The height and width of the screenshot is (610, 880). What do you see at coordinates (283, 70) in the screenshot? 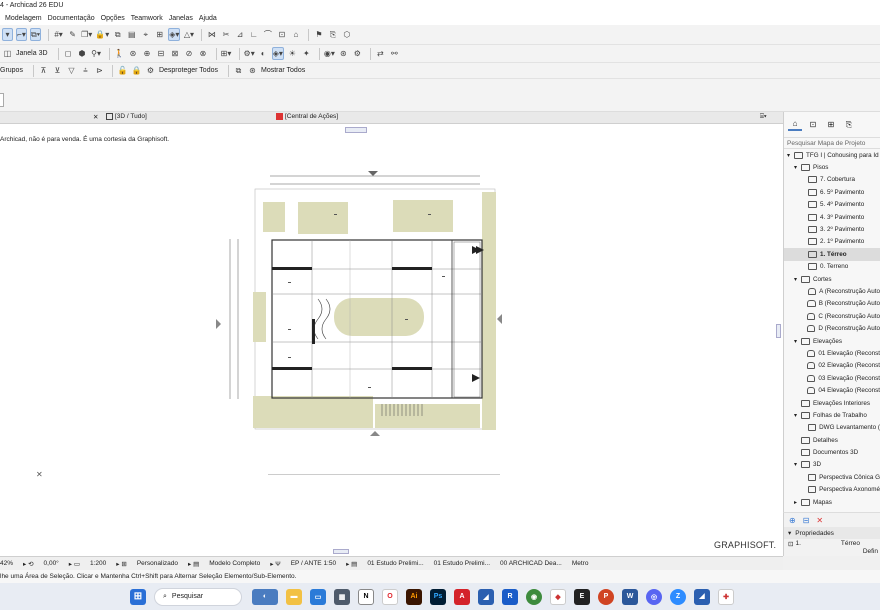
I see `mostrar-button: Mostrar Todos` at bounding box center [283, 70].